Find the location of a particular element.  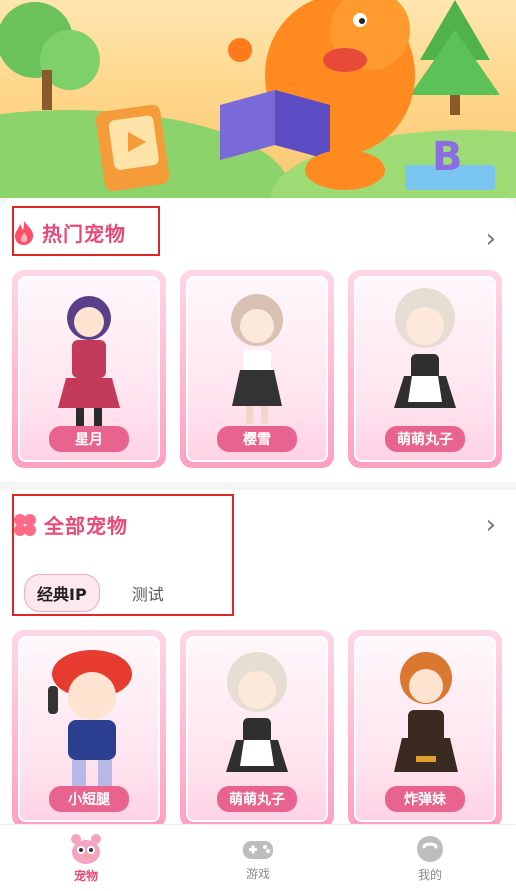

pet-card: 樱雪 is located at coordinates (257, 369).